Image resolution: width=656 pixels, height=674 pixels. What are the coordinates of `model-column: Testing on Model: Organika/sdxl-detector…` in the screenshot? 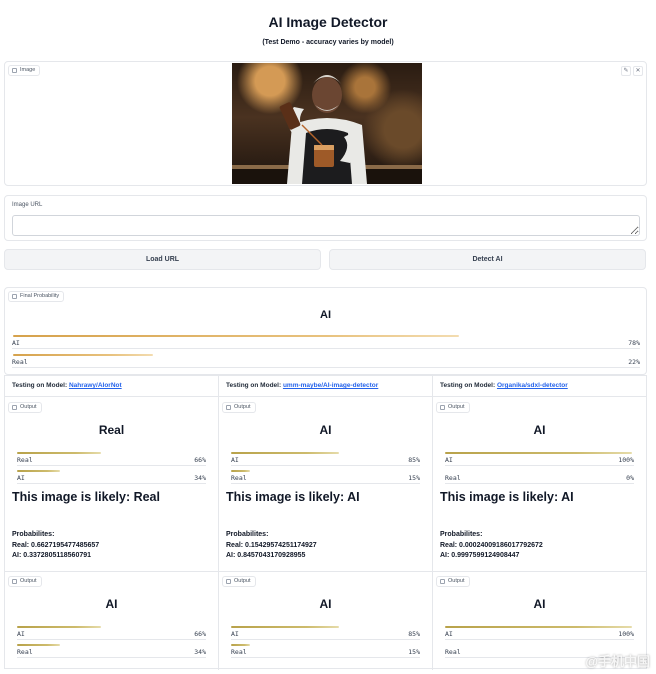 It's located at (539, 523).